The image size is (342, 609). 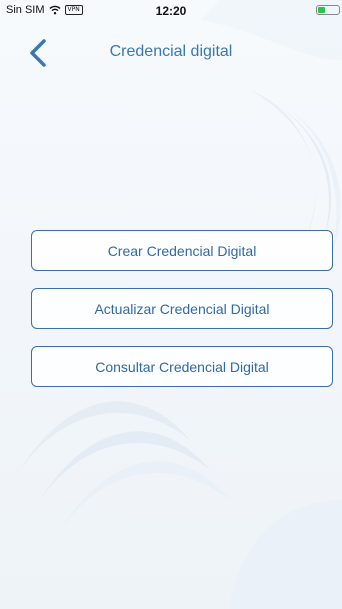 I want to click on consult-credential-button: Consultar Credencial Digital, so click(x=182, y=366).